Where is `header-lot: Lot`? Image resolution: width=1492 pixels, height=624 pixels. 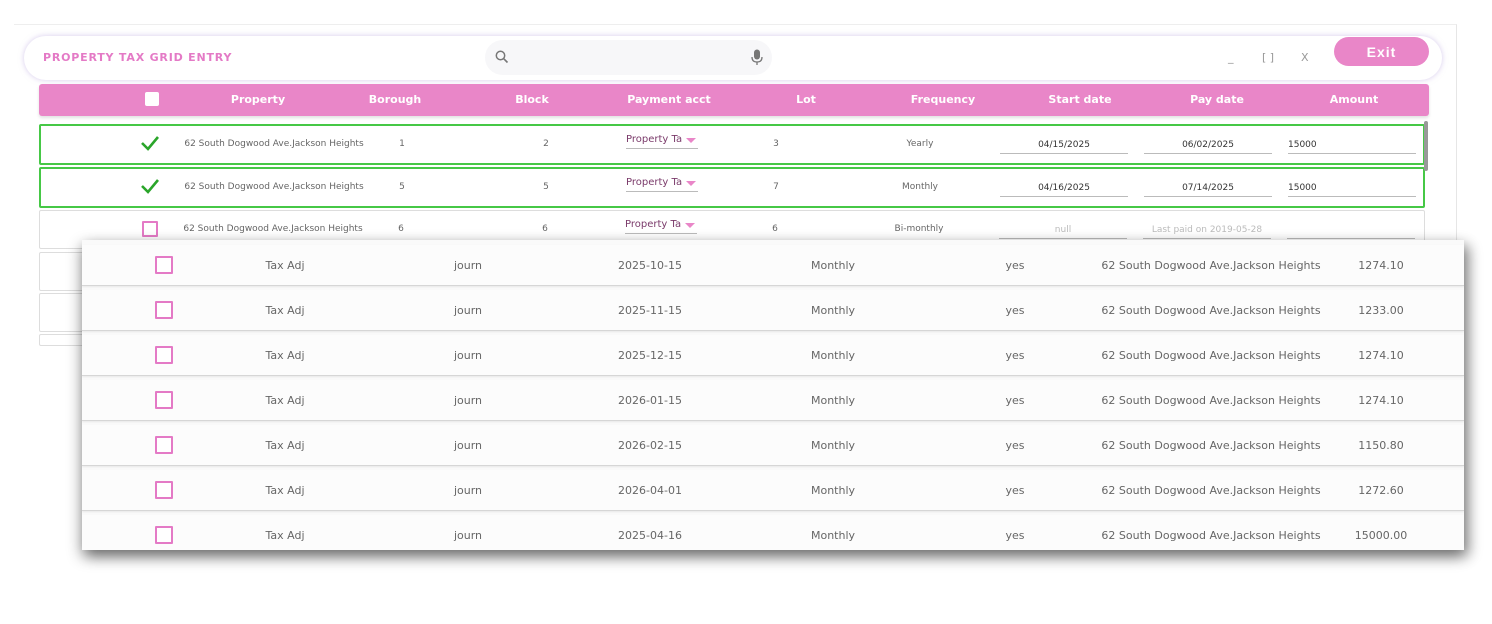
header-lot: Lot is located at coordinates (806, 99).